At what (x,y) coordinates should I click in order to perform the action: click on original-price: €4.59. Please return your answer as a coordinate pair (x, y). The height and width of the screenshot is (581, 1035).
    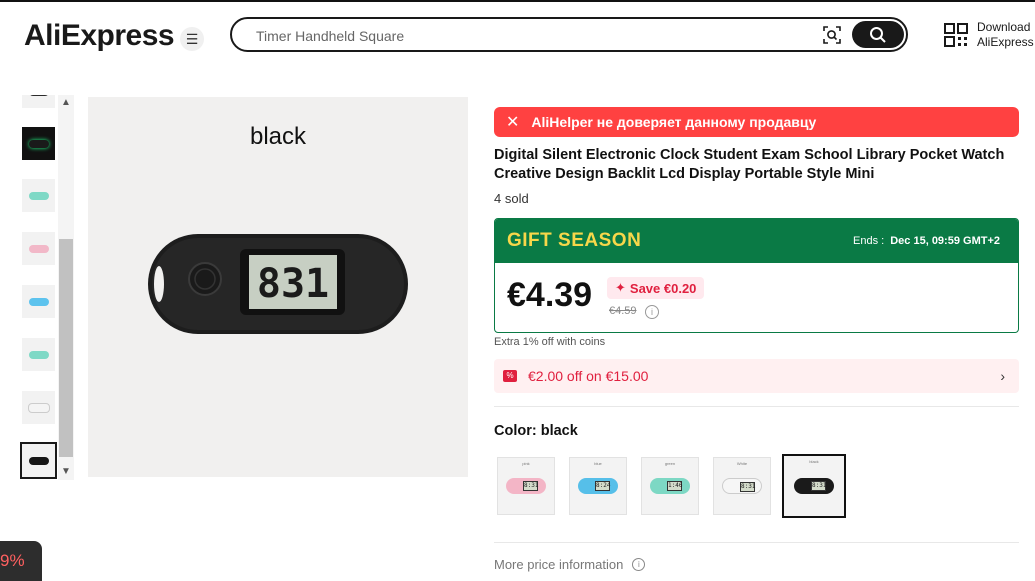
    Looking at the image, I should click on (623, 311).